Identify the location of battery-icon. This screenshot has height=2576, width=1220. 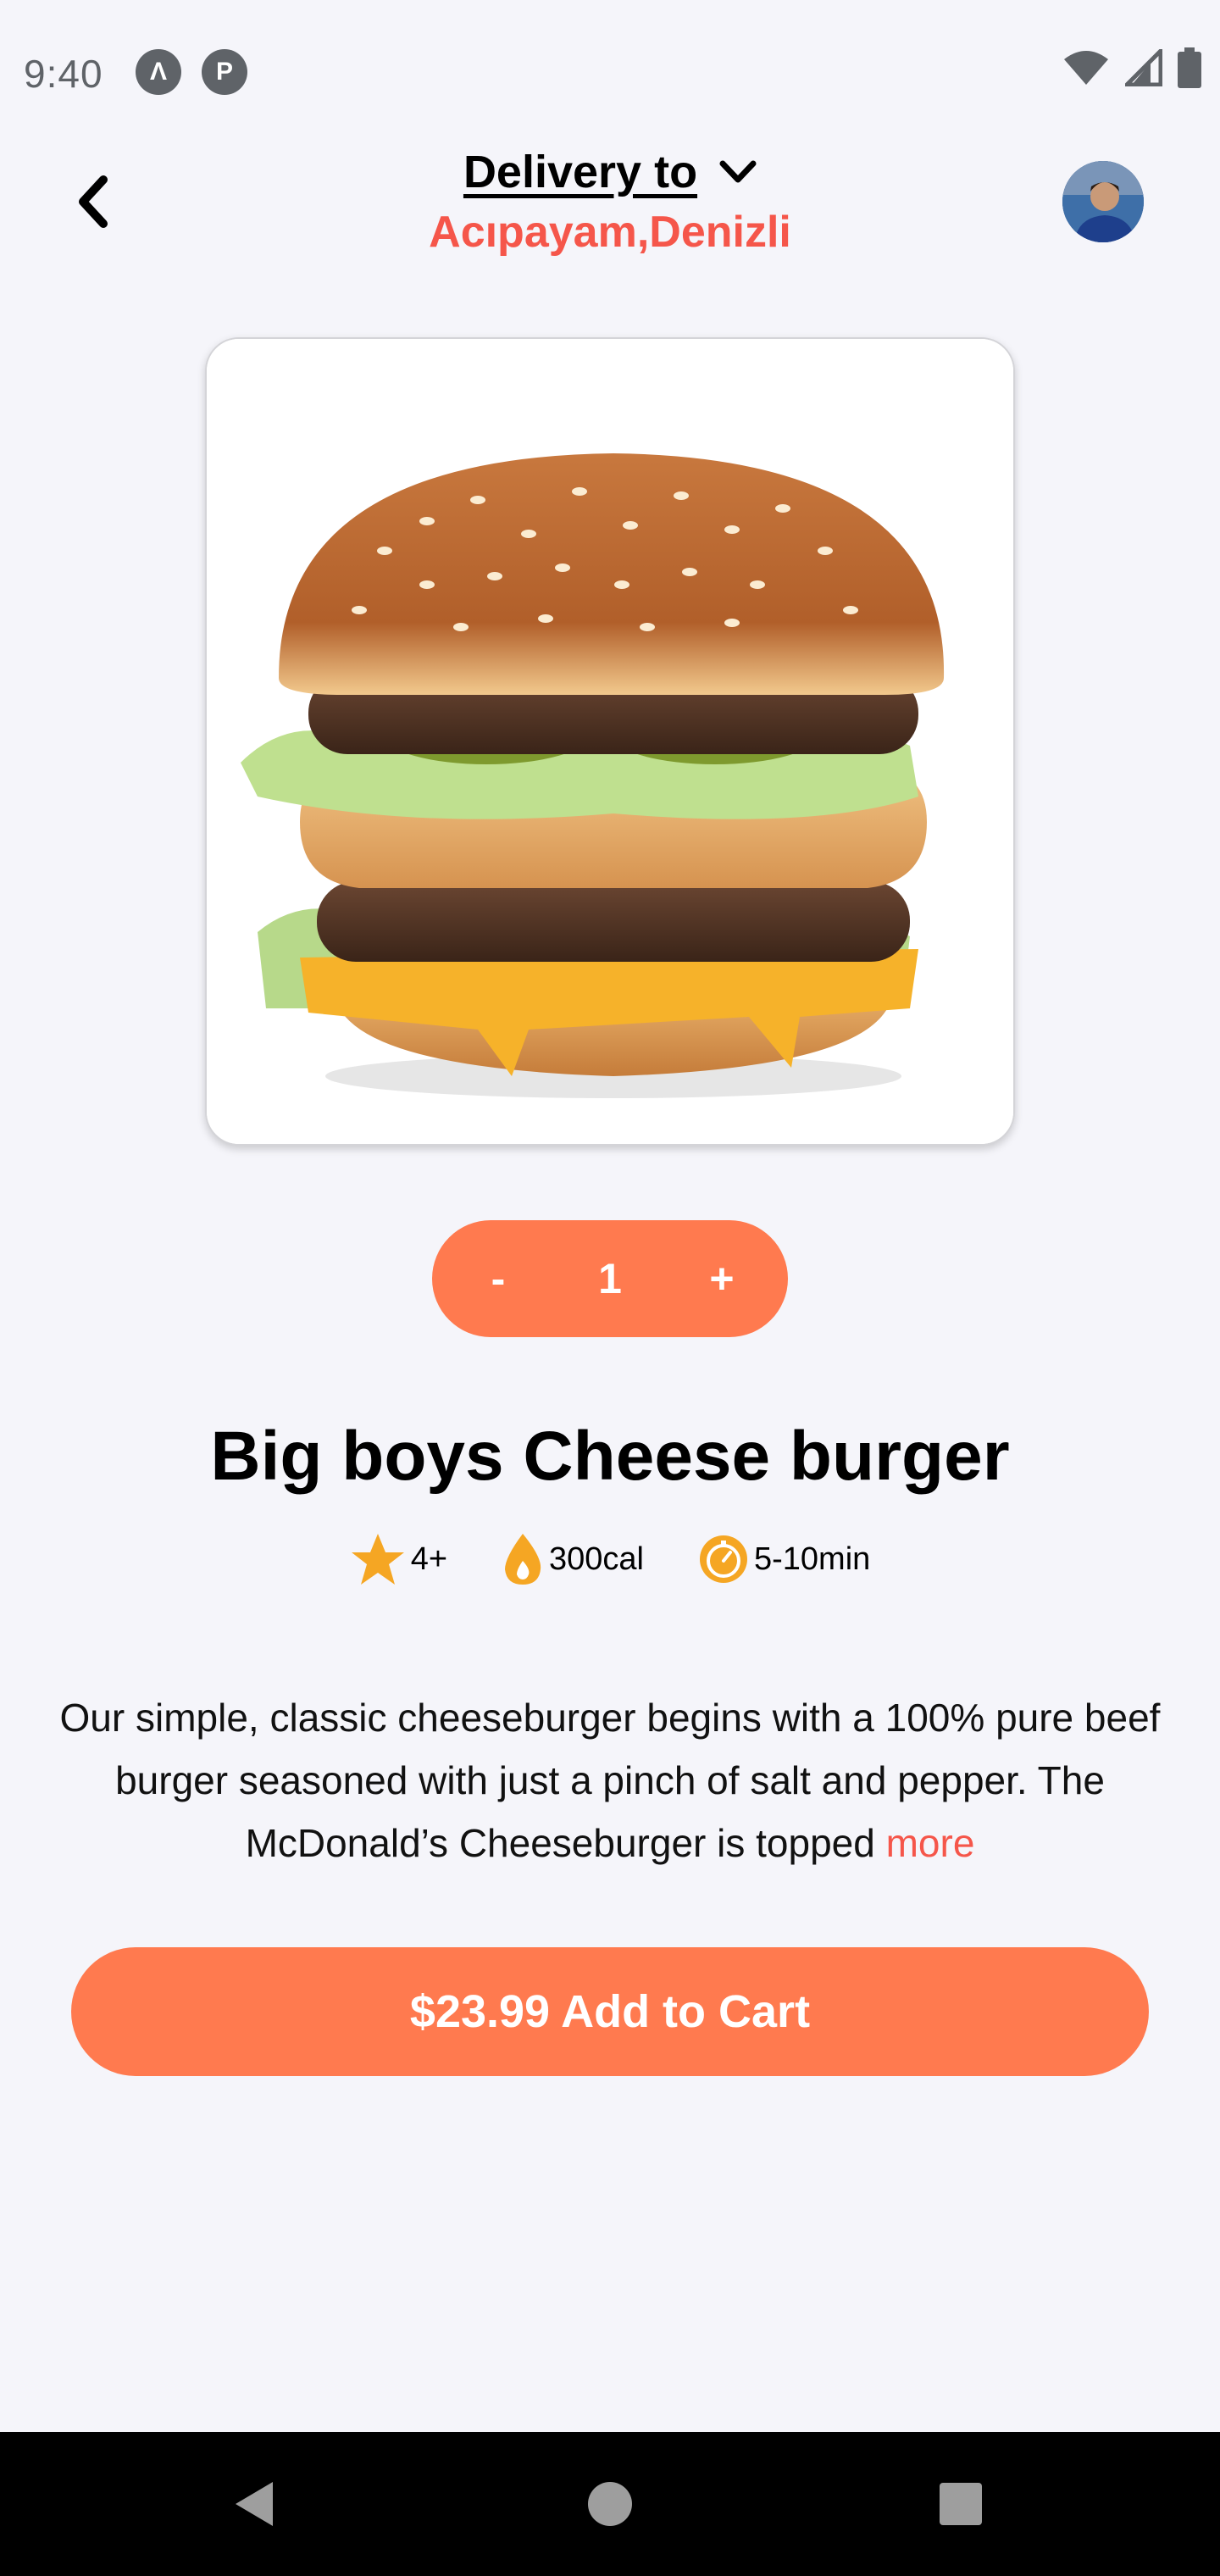
(1189, 67).